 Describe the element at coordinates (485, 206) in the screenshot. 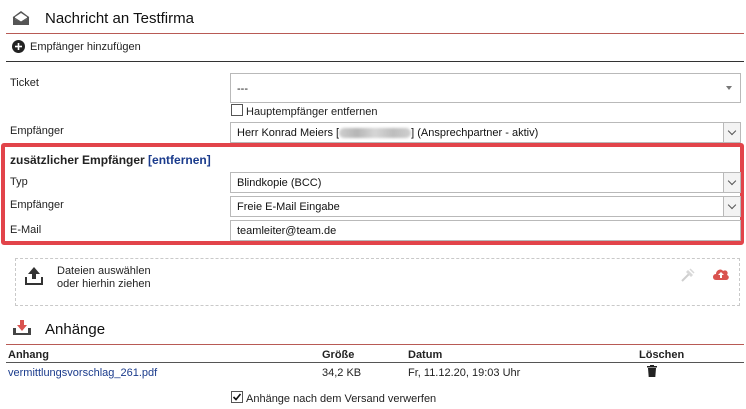

I see `extra-recipient-select: Freie E-Mail Eingabe` at that location.